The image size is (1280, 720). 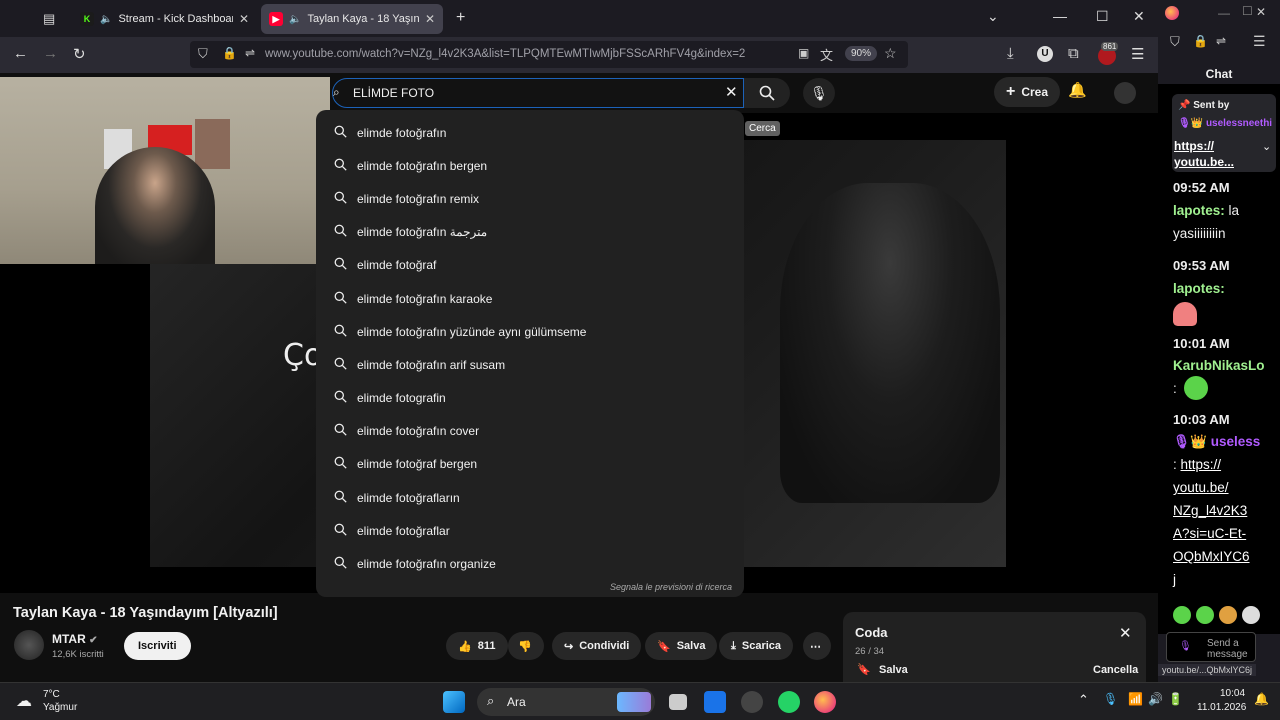 What do you see at coordinates (530, 198) in the screenshot?
I see `suggestion-item: elimde fotoğrafın remix` at bounding box center [530, 198].